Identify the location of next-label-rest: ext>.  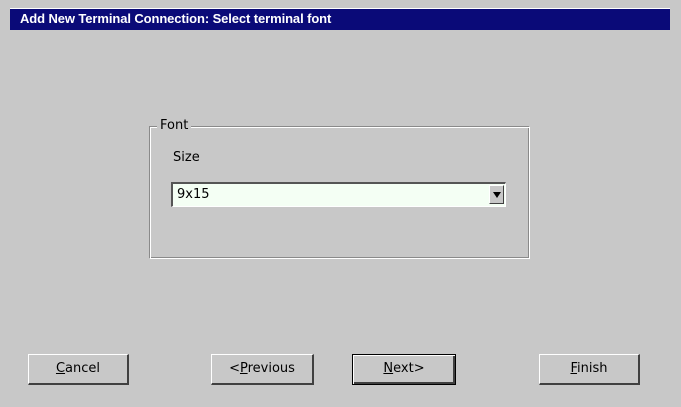
(409, 368).